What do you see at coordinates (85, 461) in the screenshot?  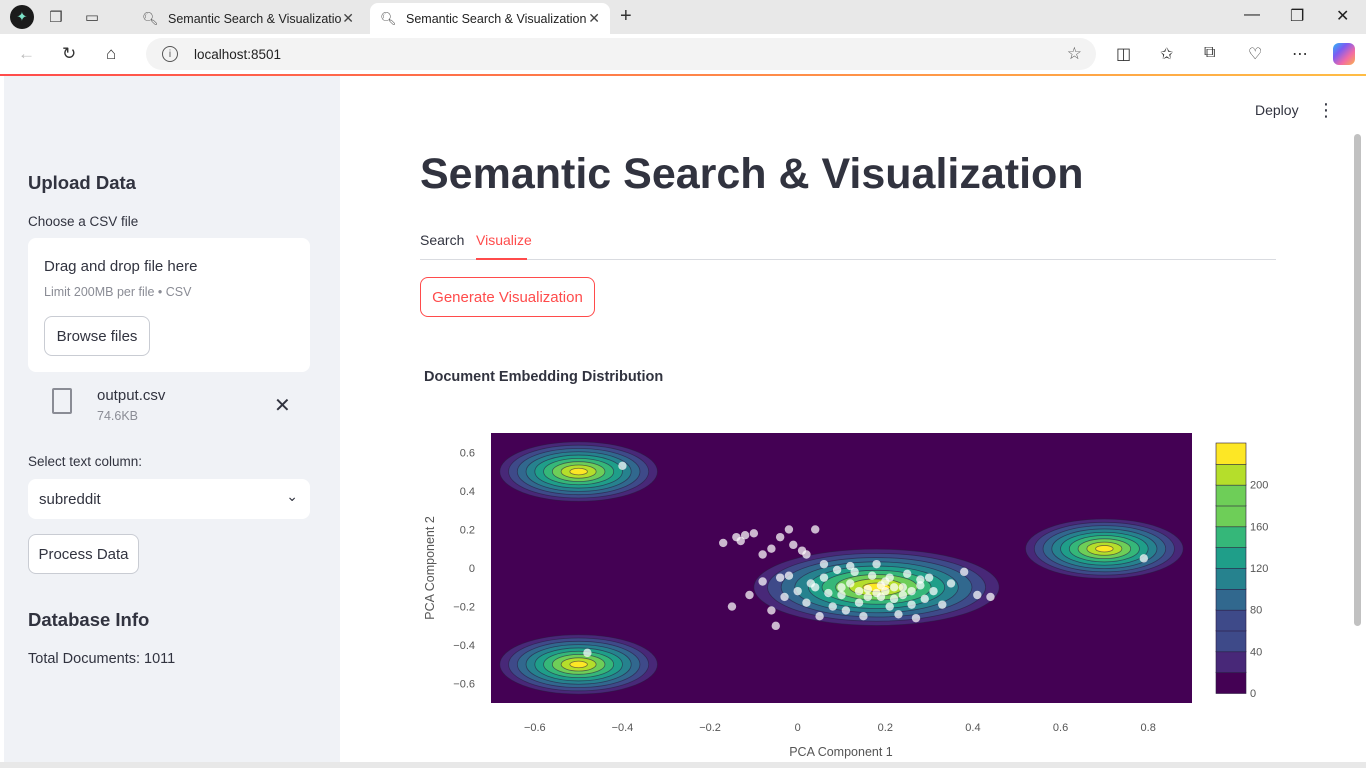 I see `select-column-label: Select text column:` at bounding box center [85, 461].